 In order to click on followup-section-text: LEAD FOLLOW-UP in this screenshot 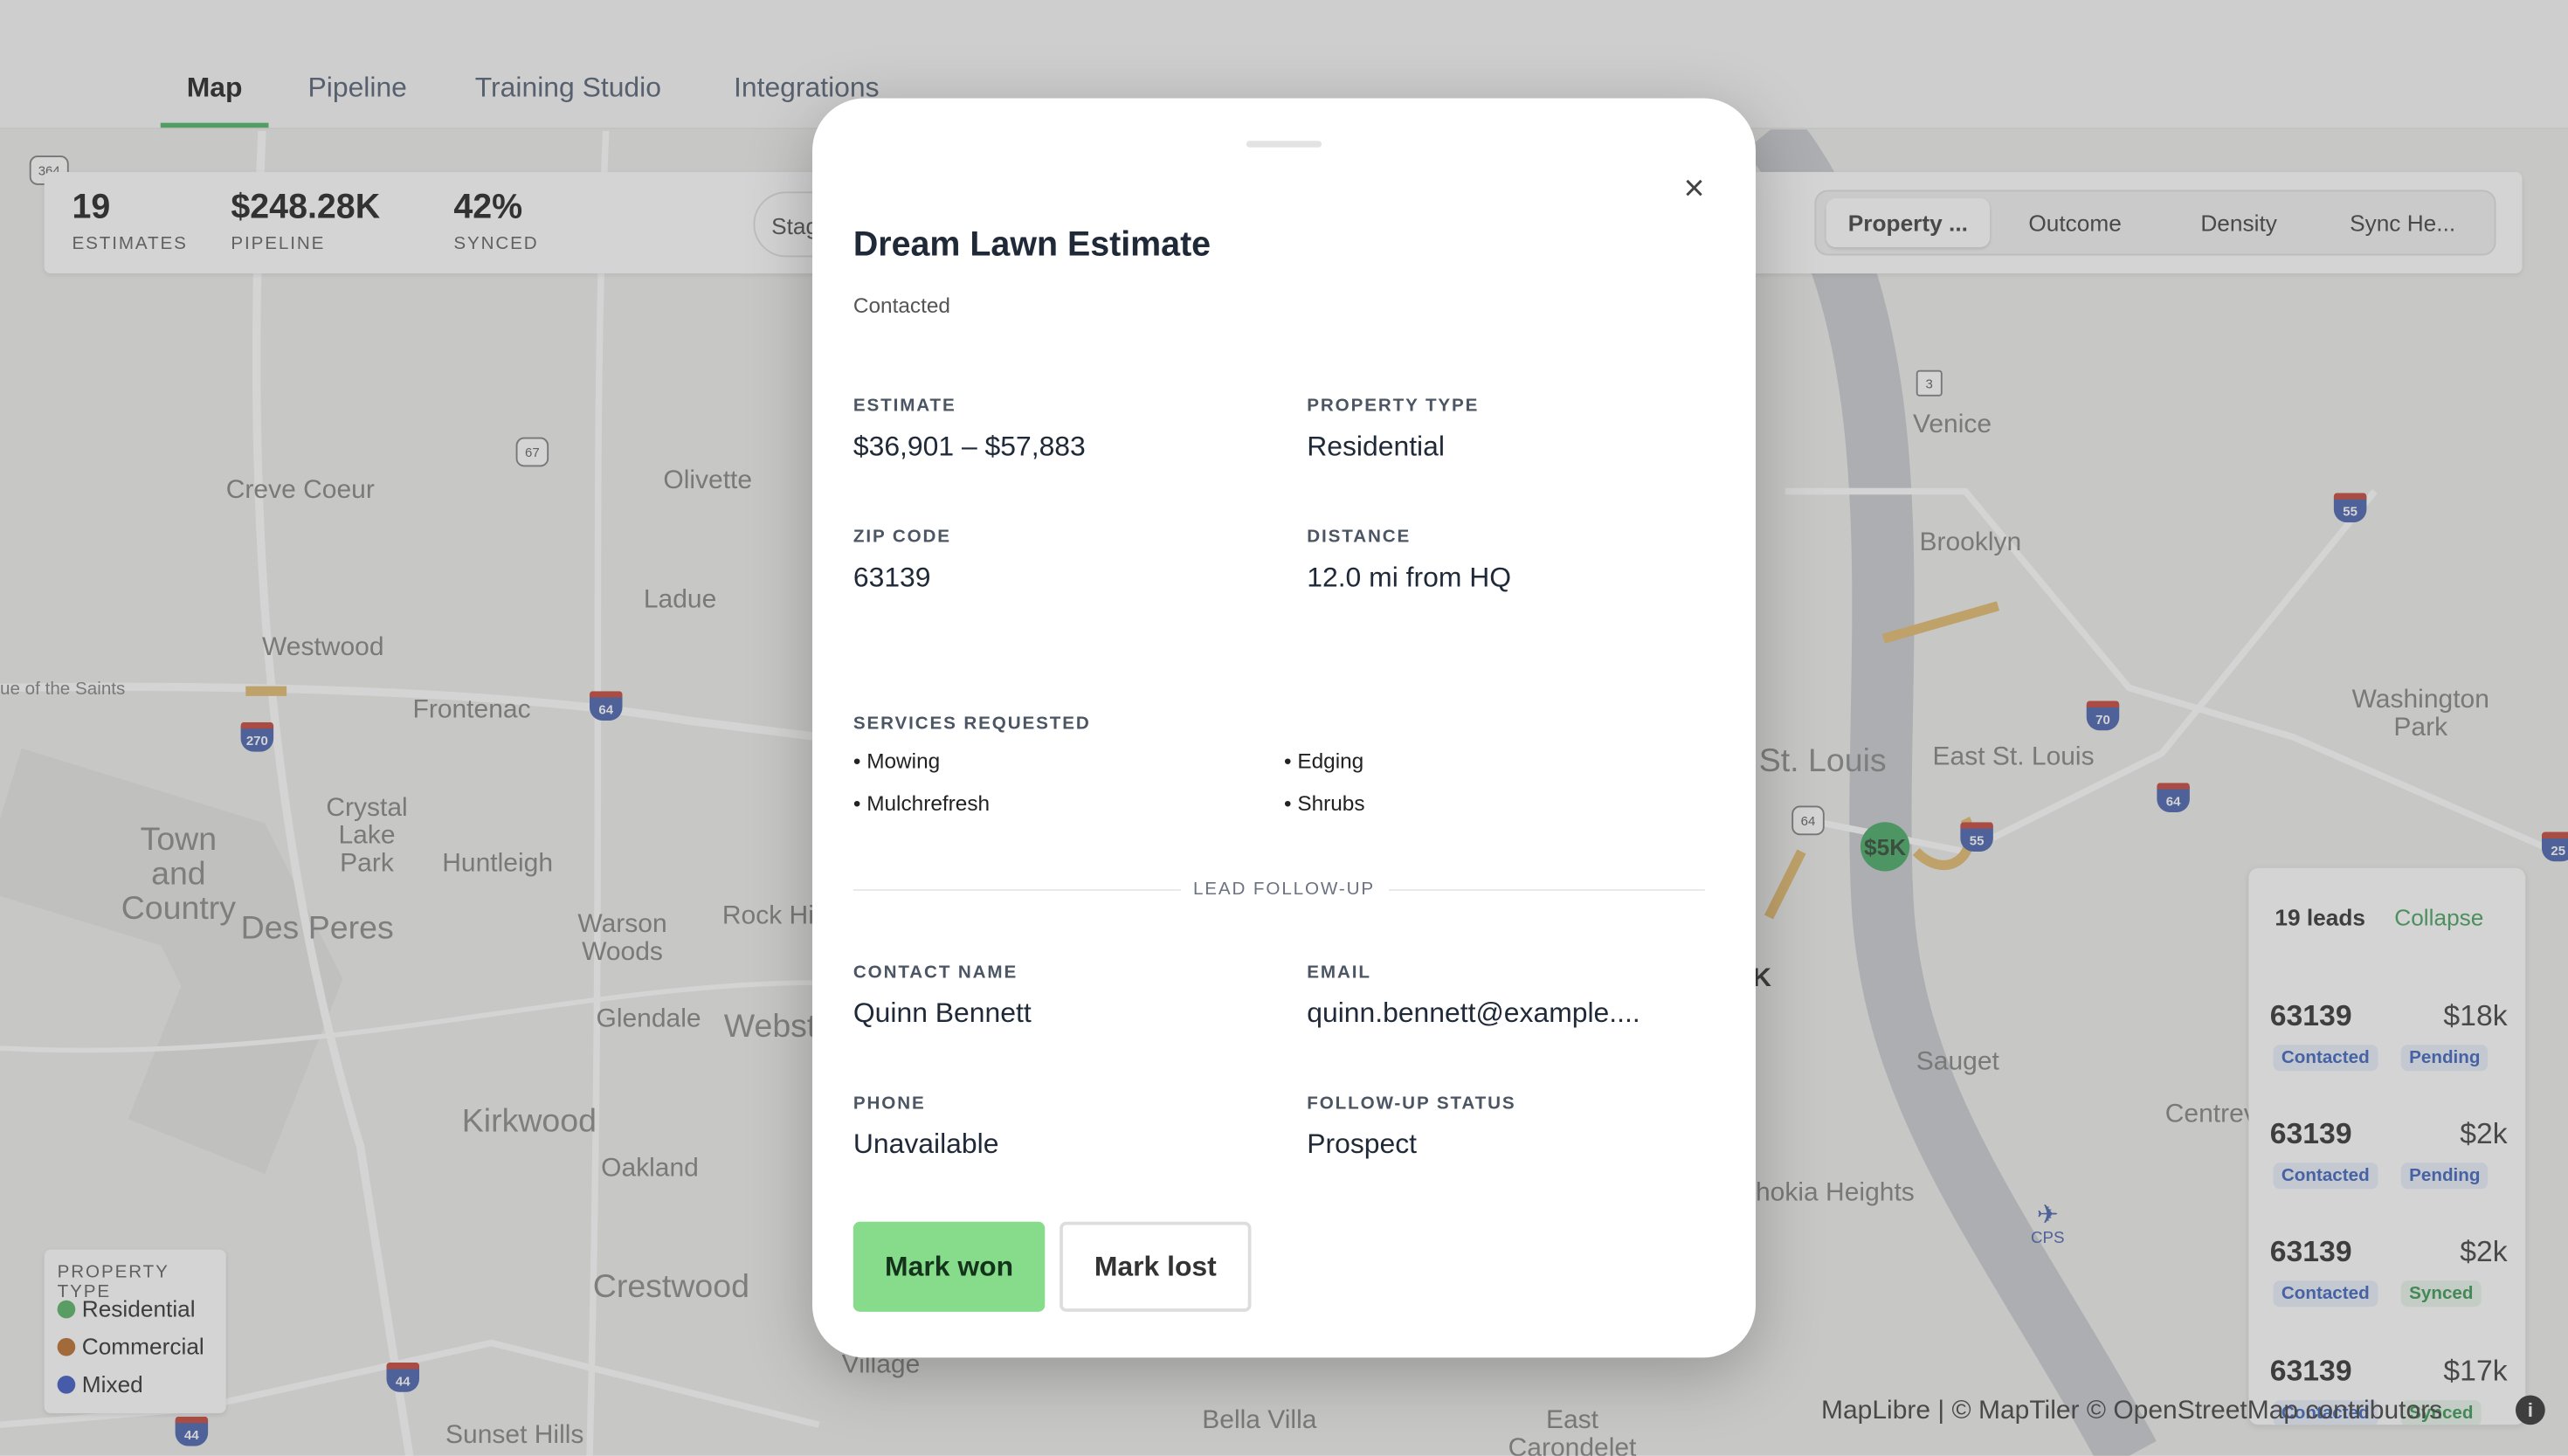, I will do `click(1284, 889)`.